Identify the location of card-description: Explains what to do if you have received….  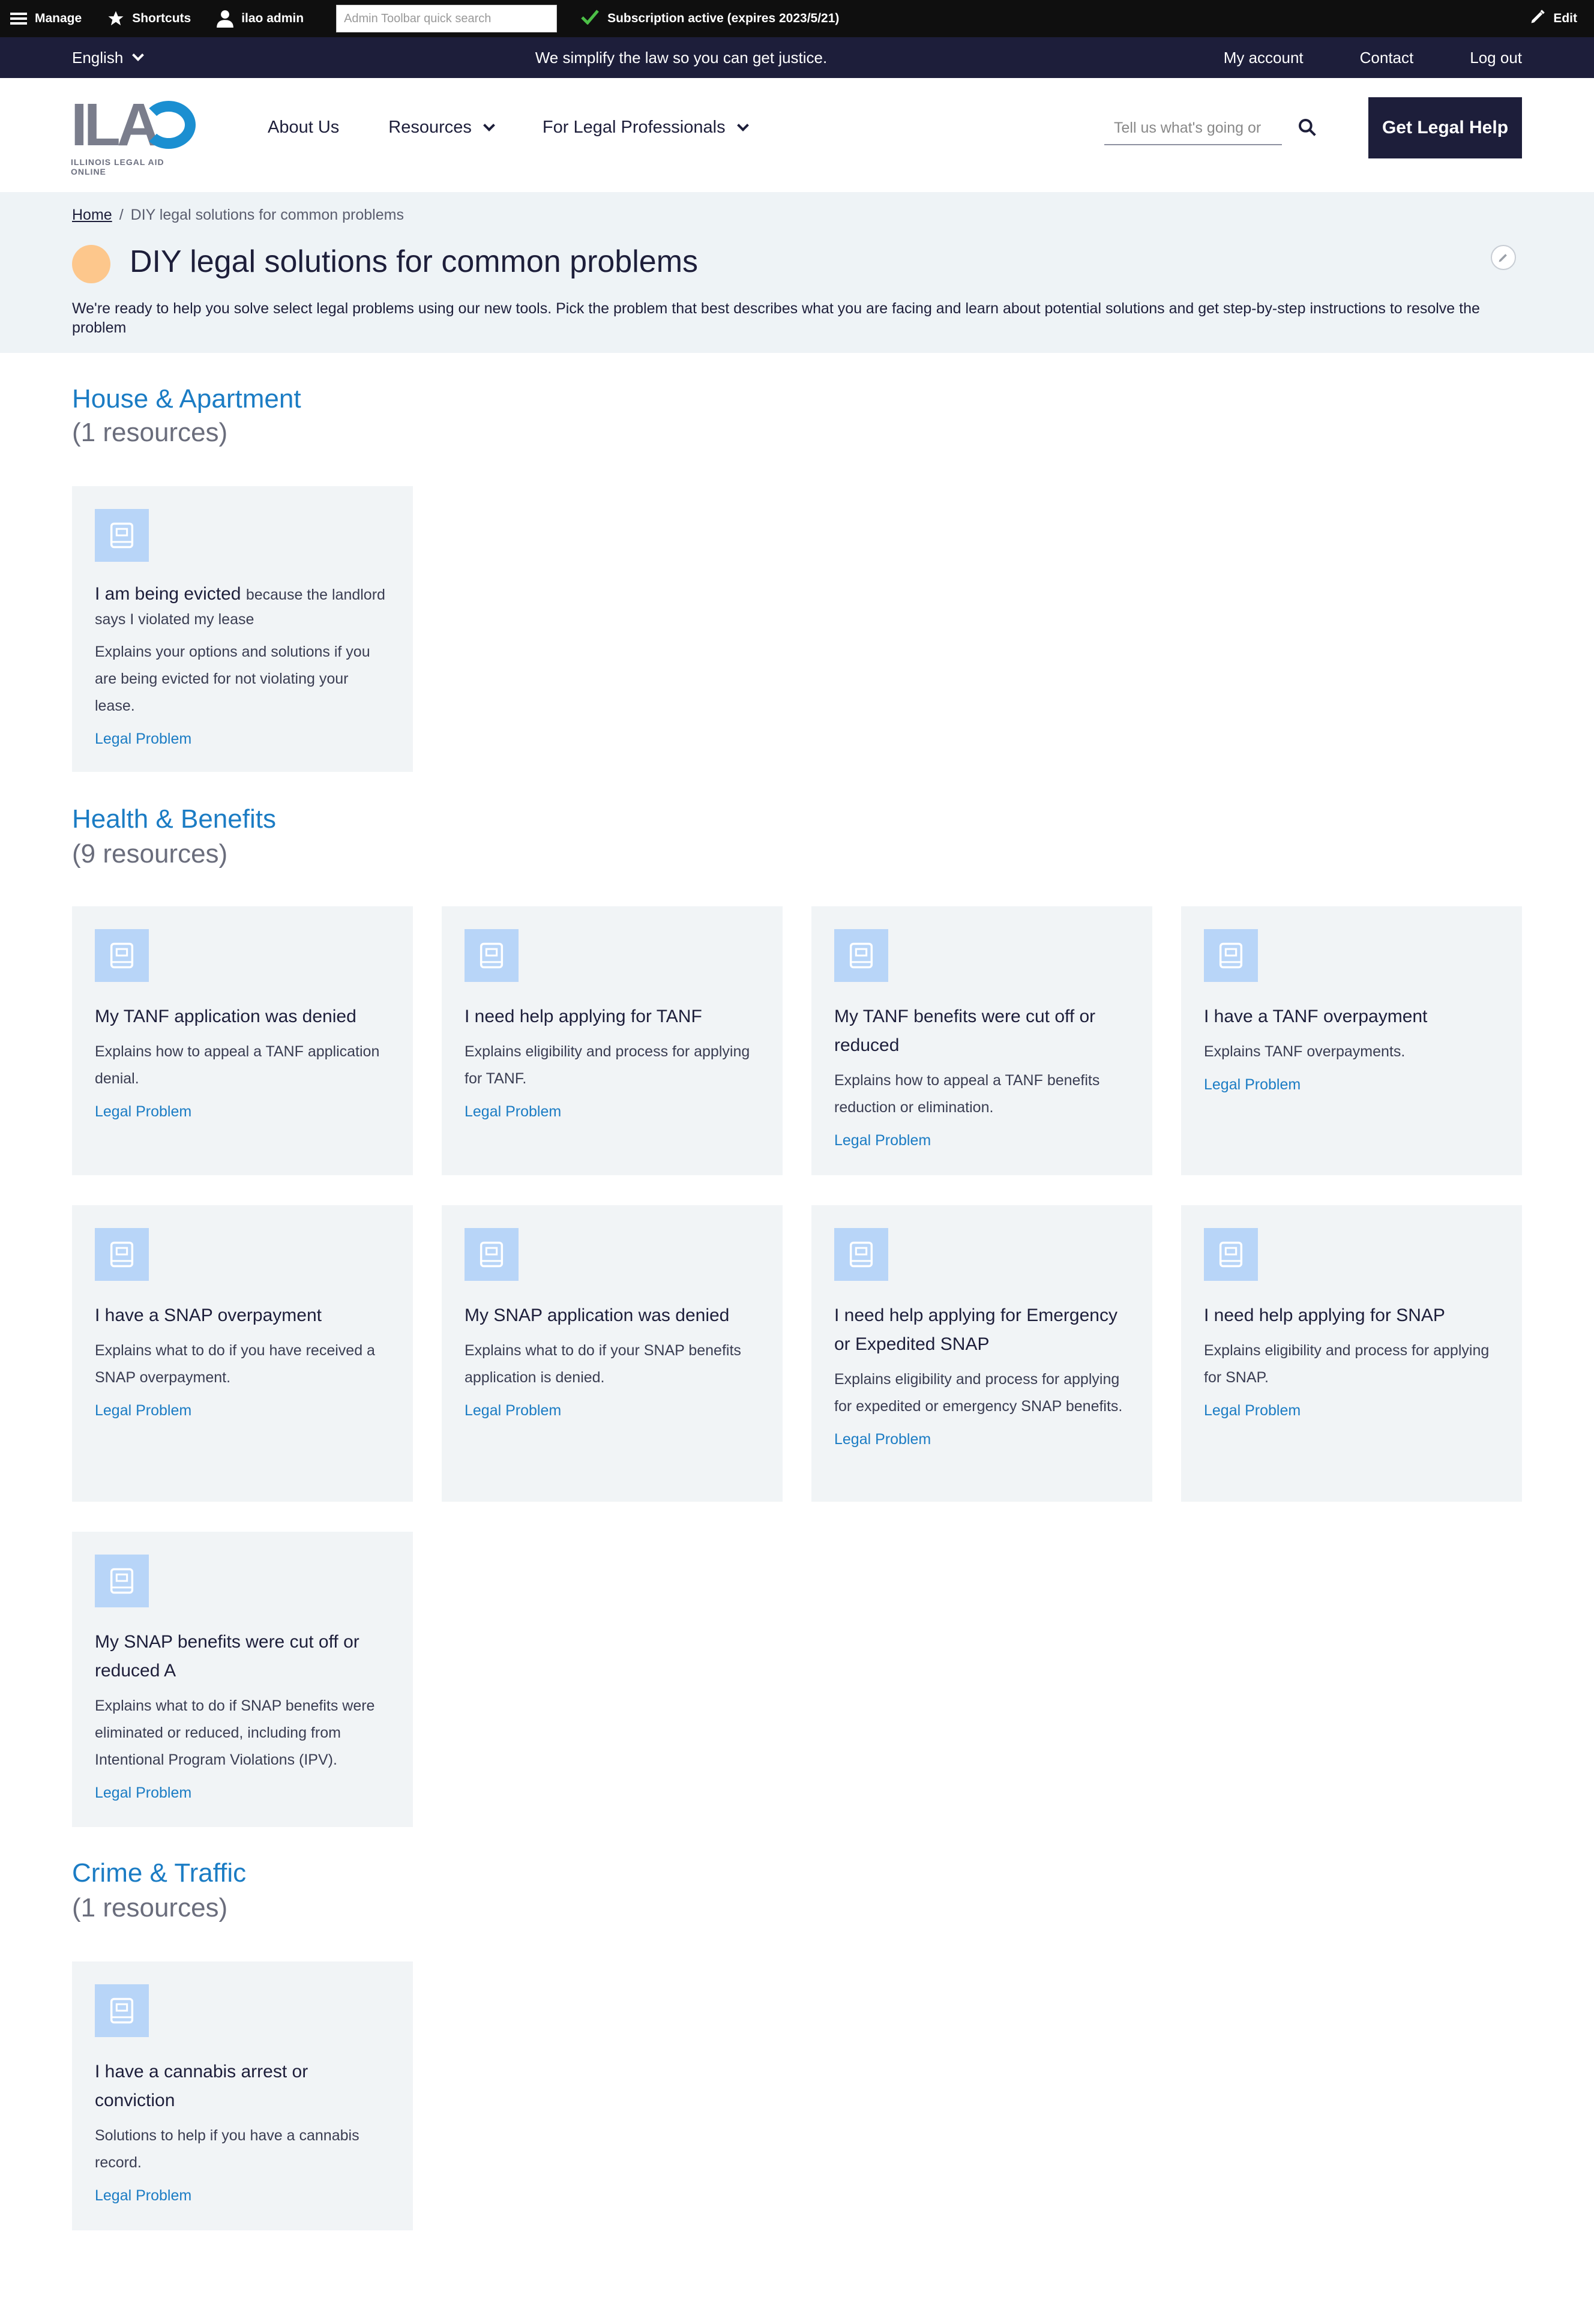
(235, 1364).